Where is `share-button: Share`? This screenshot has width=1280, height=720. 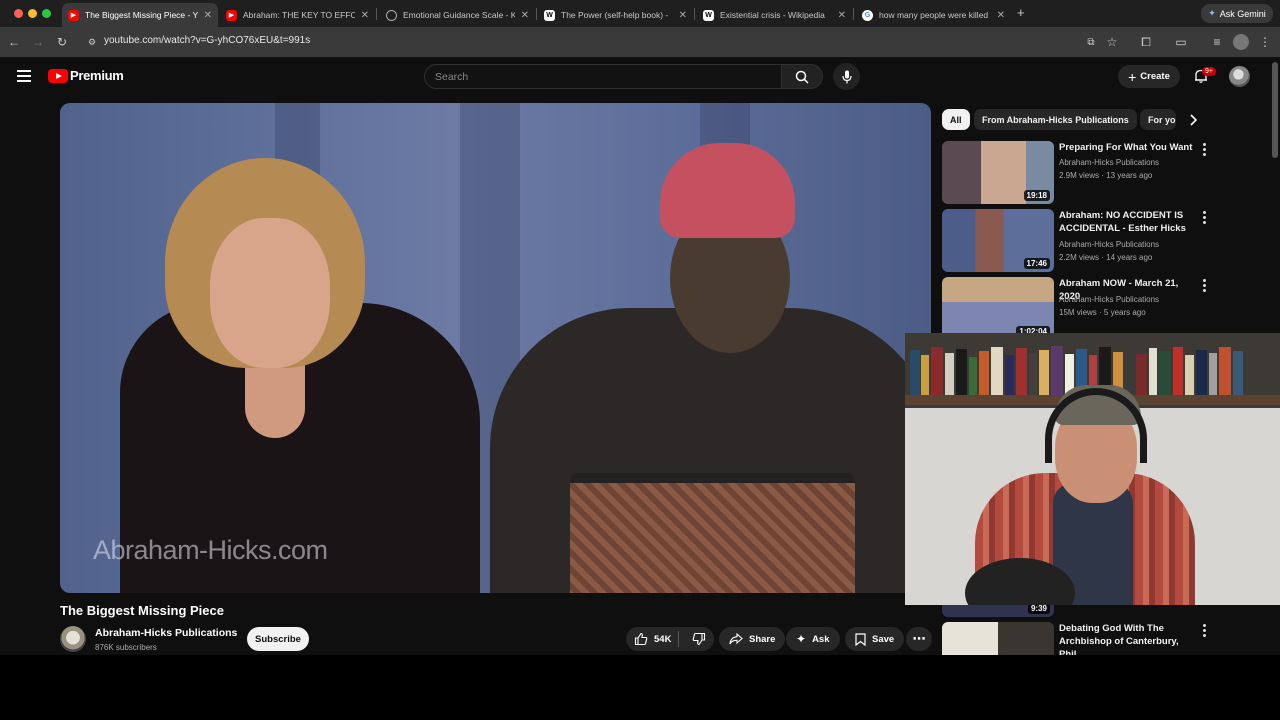
share-button: Share is located at coordinates (752, 639).